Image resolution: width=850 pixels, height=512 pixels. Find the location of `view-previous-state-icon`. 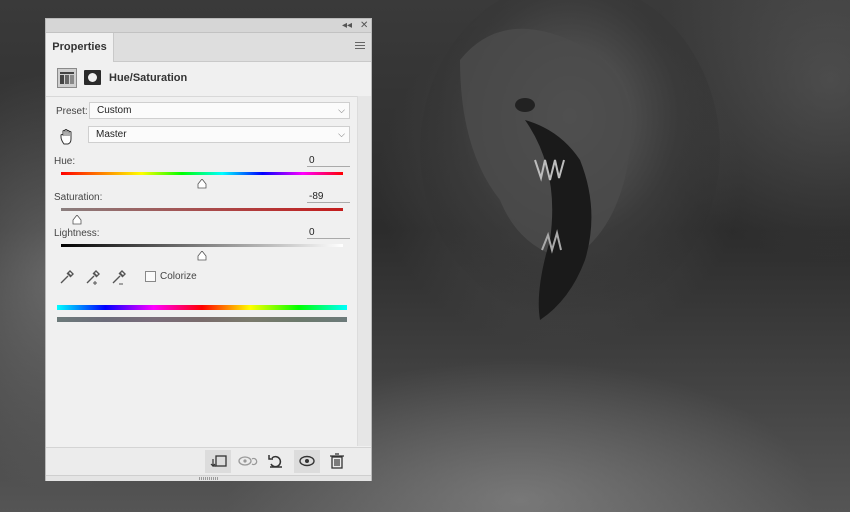

view-previous-state-icon is located at coordinates (248, 461).